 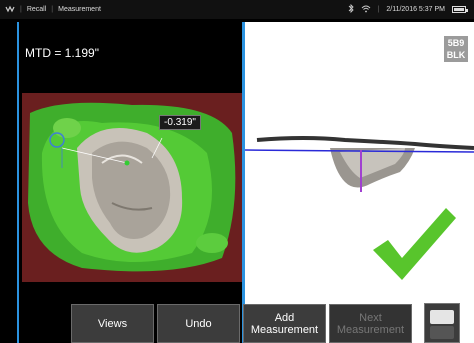 I want to click on panel-toggle-button, so click(x=442, y=323).